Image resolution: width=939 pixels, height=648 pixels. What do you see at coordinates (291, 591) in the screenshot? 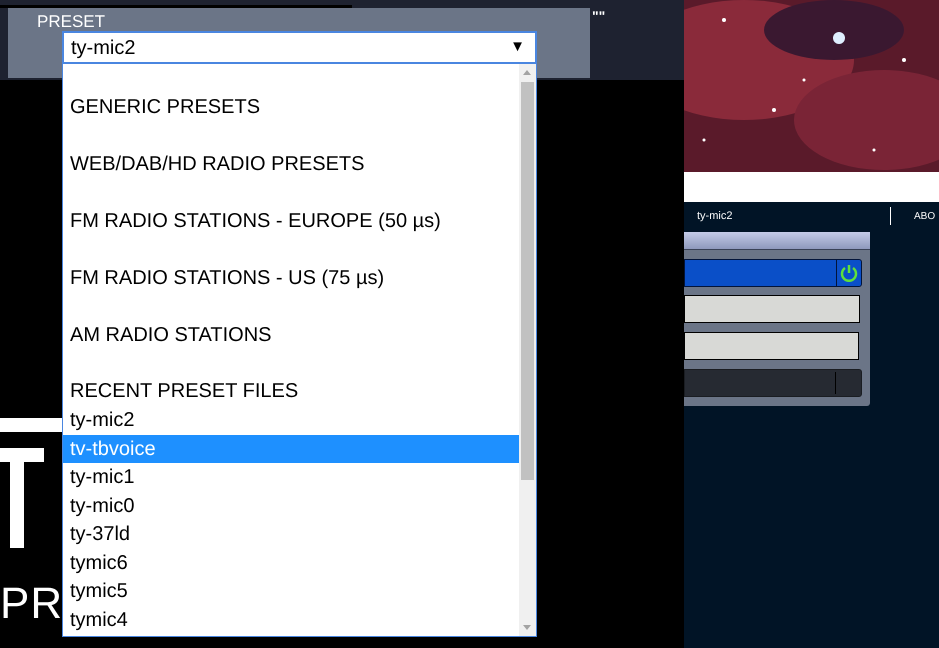
I see `dropdown-option: tymic5` at bounding box center [291, 591].